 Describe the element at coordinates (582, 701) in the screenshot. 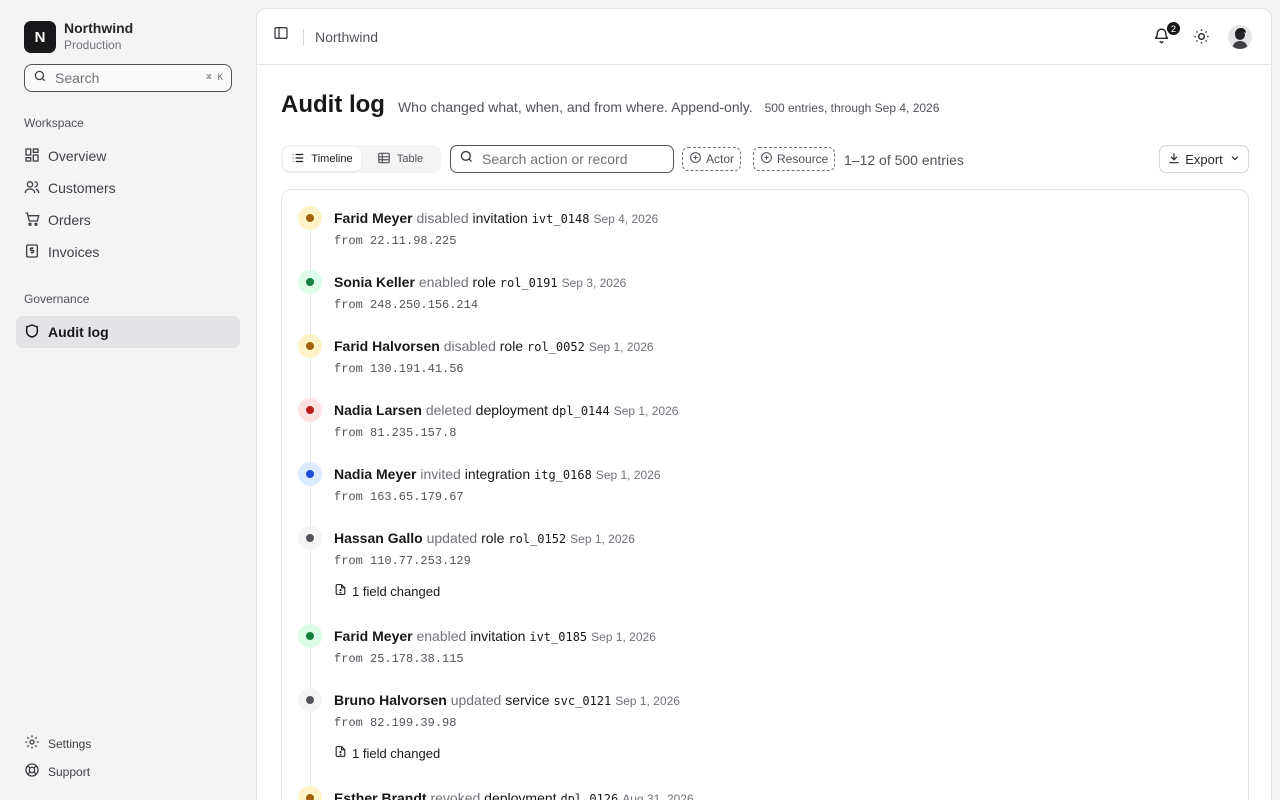

I see `entry-resource-id: svc_0121` at that location.